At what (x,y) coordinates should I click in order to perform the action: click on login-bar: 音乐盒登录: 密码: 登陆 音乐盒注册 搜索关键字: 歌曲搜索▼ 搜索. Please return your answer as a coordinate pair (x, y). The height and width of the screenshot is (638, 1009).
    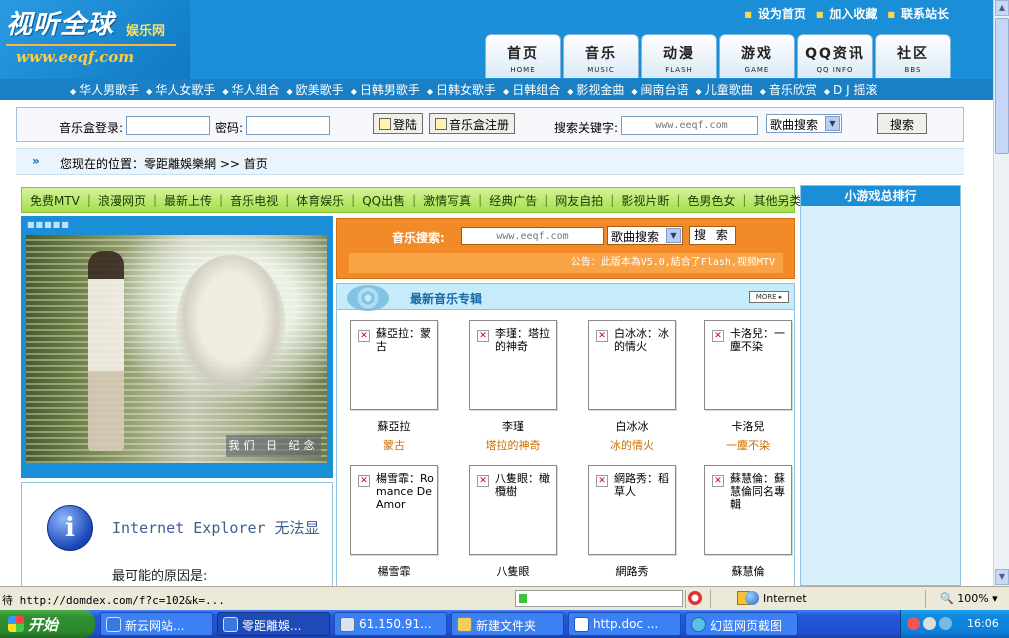
    Looking at the image, I should click on (490, 124).